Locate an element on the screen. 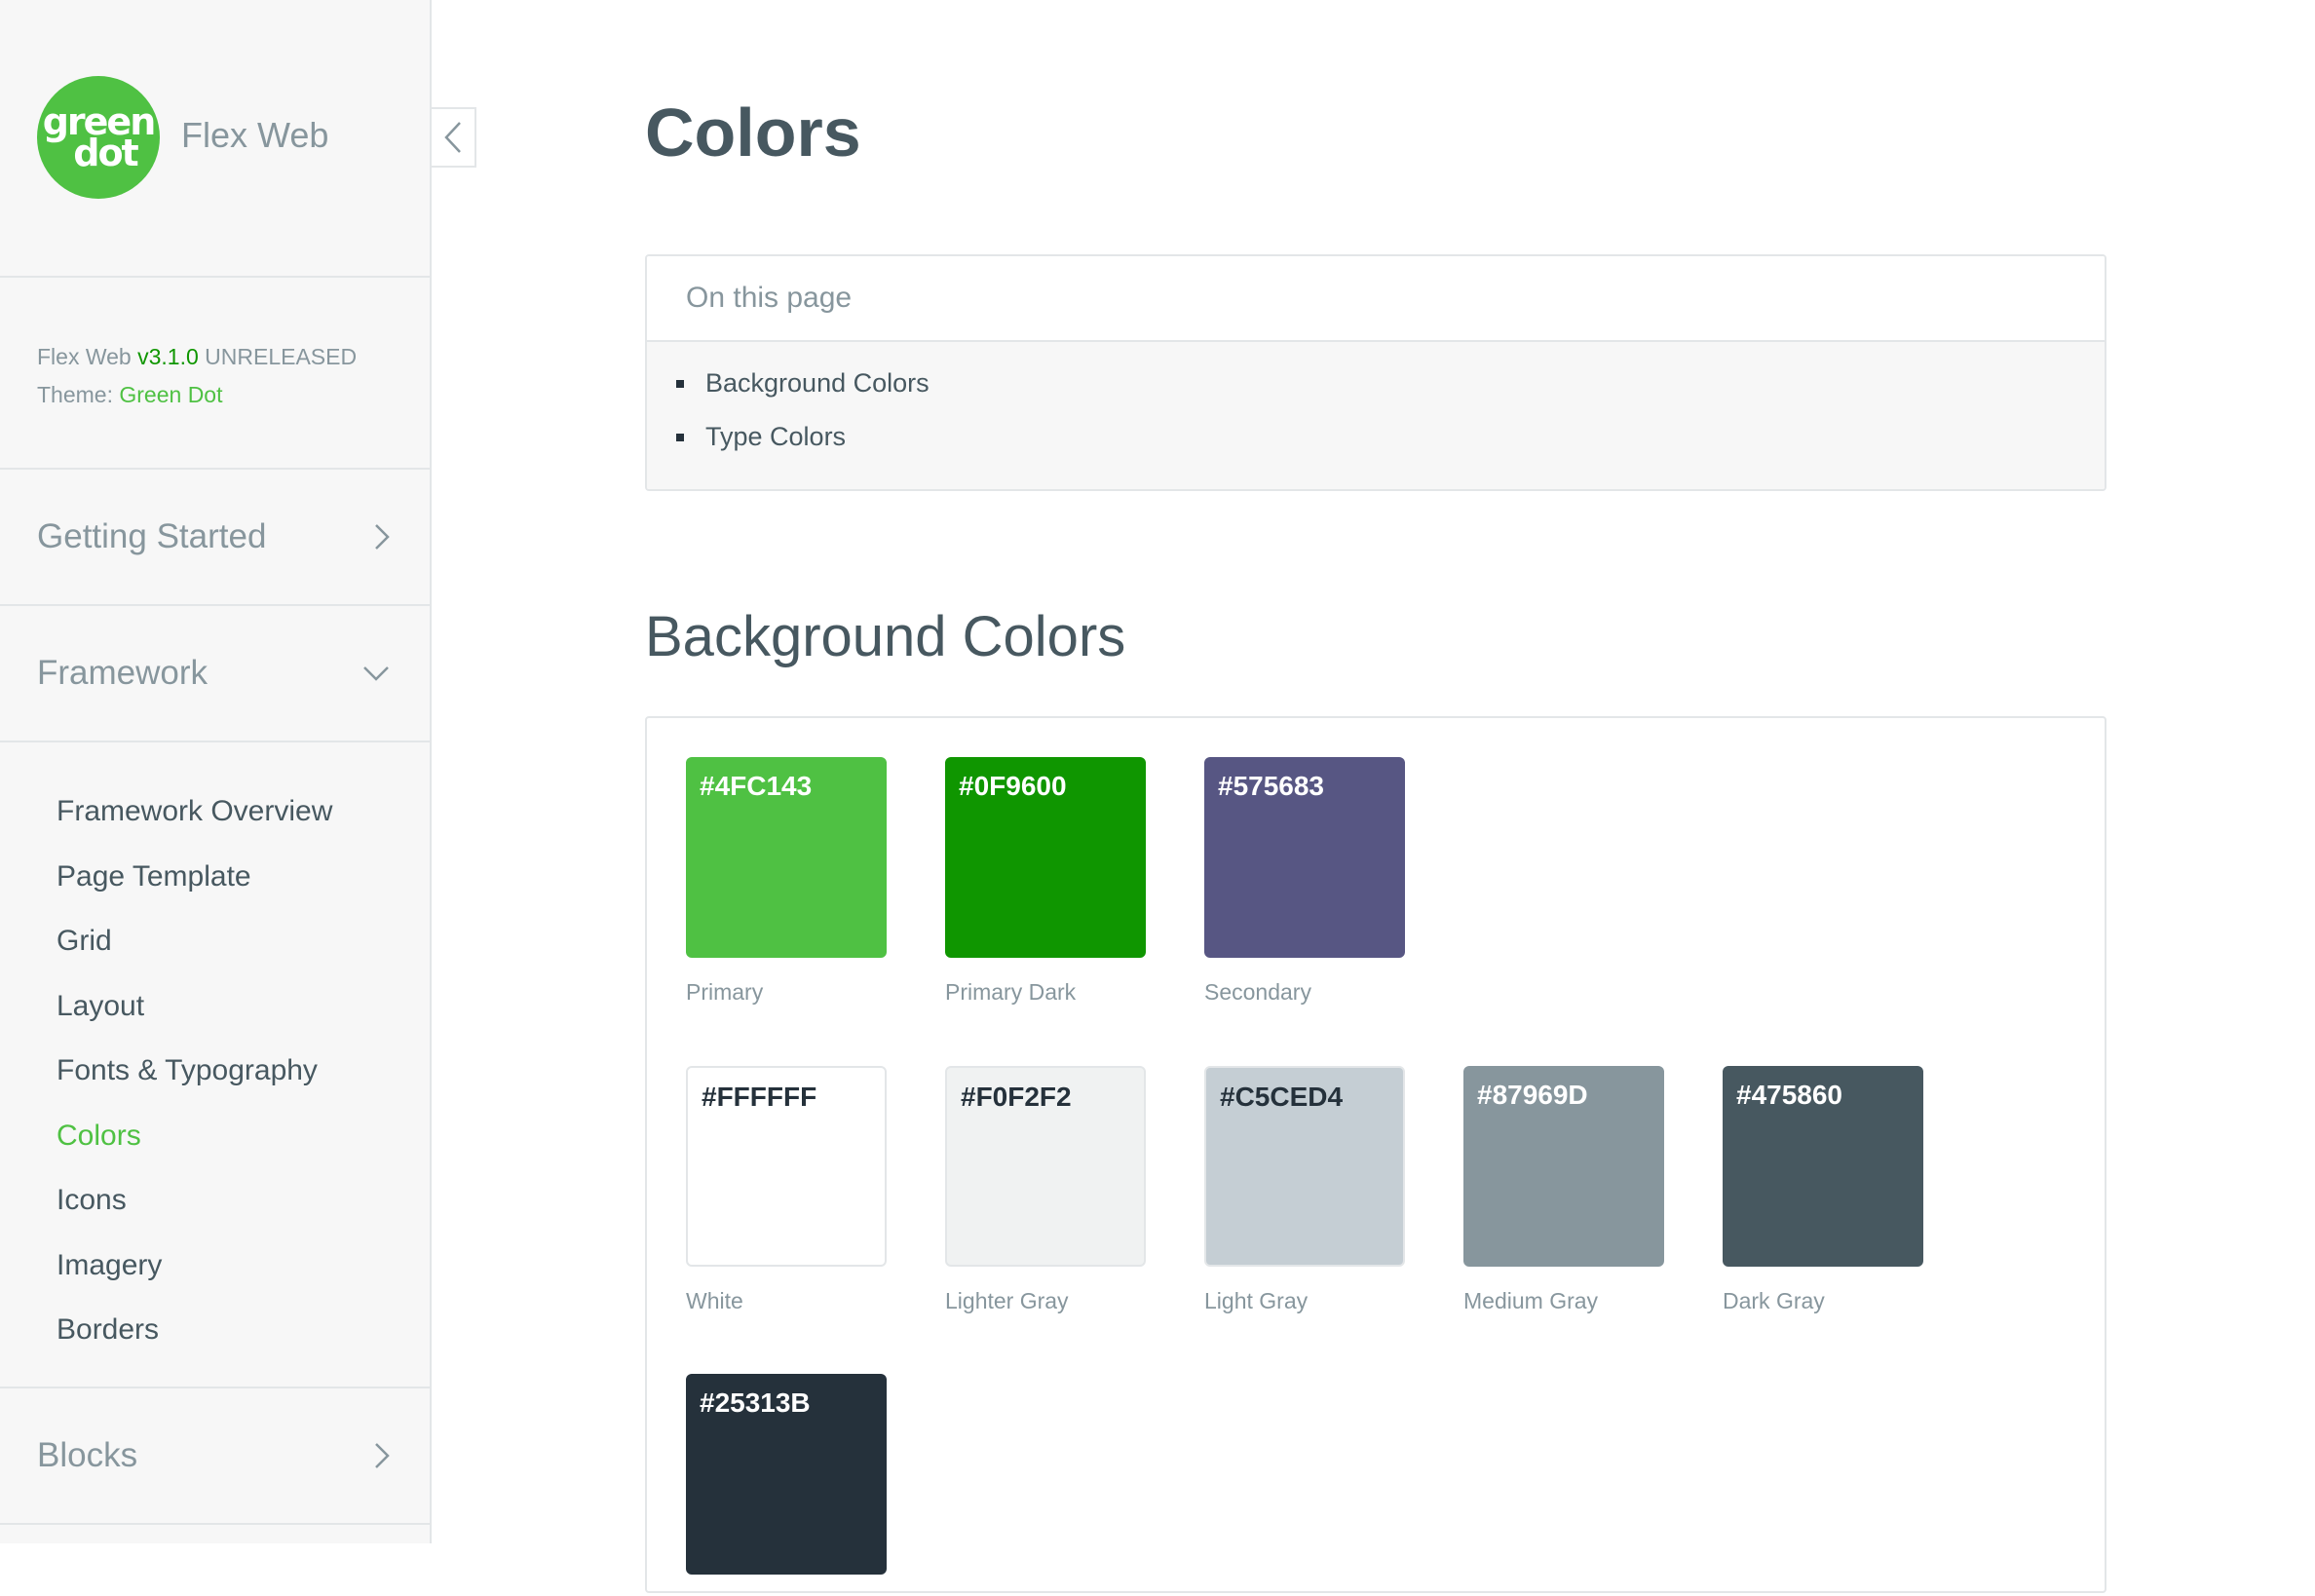 This screenshot has height=1596, width=2315. version-status: UNRELEASED is located at coordinates (278, 356).